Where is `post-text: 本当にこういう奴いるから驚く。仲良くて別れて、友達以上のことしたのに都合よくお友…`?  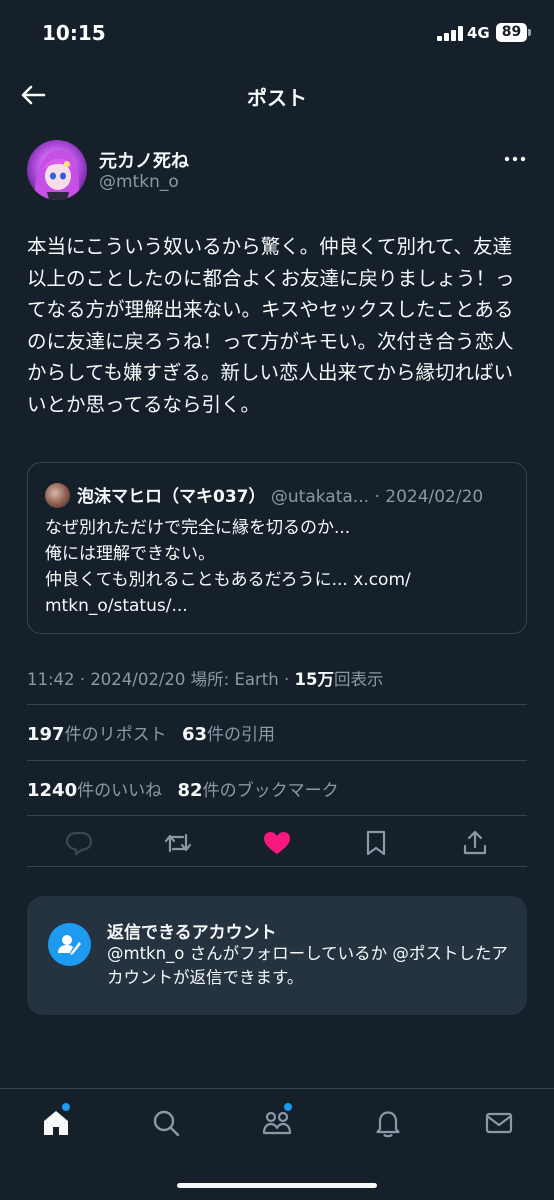 post-text: 本当にこういう奴いるから驚く。仲良くて別れて、友達以上のことしたのに都合よくお友… is located at coordinates (271, 325).